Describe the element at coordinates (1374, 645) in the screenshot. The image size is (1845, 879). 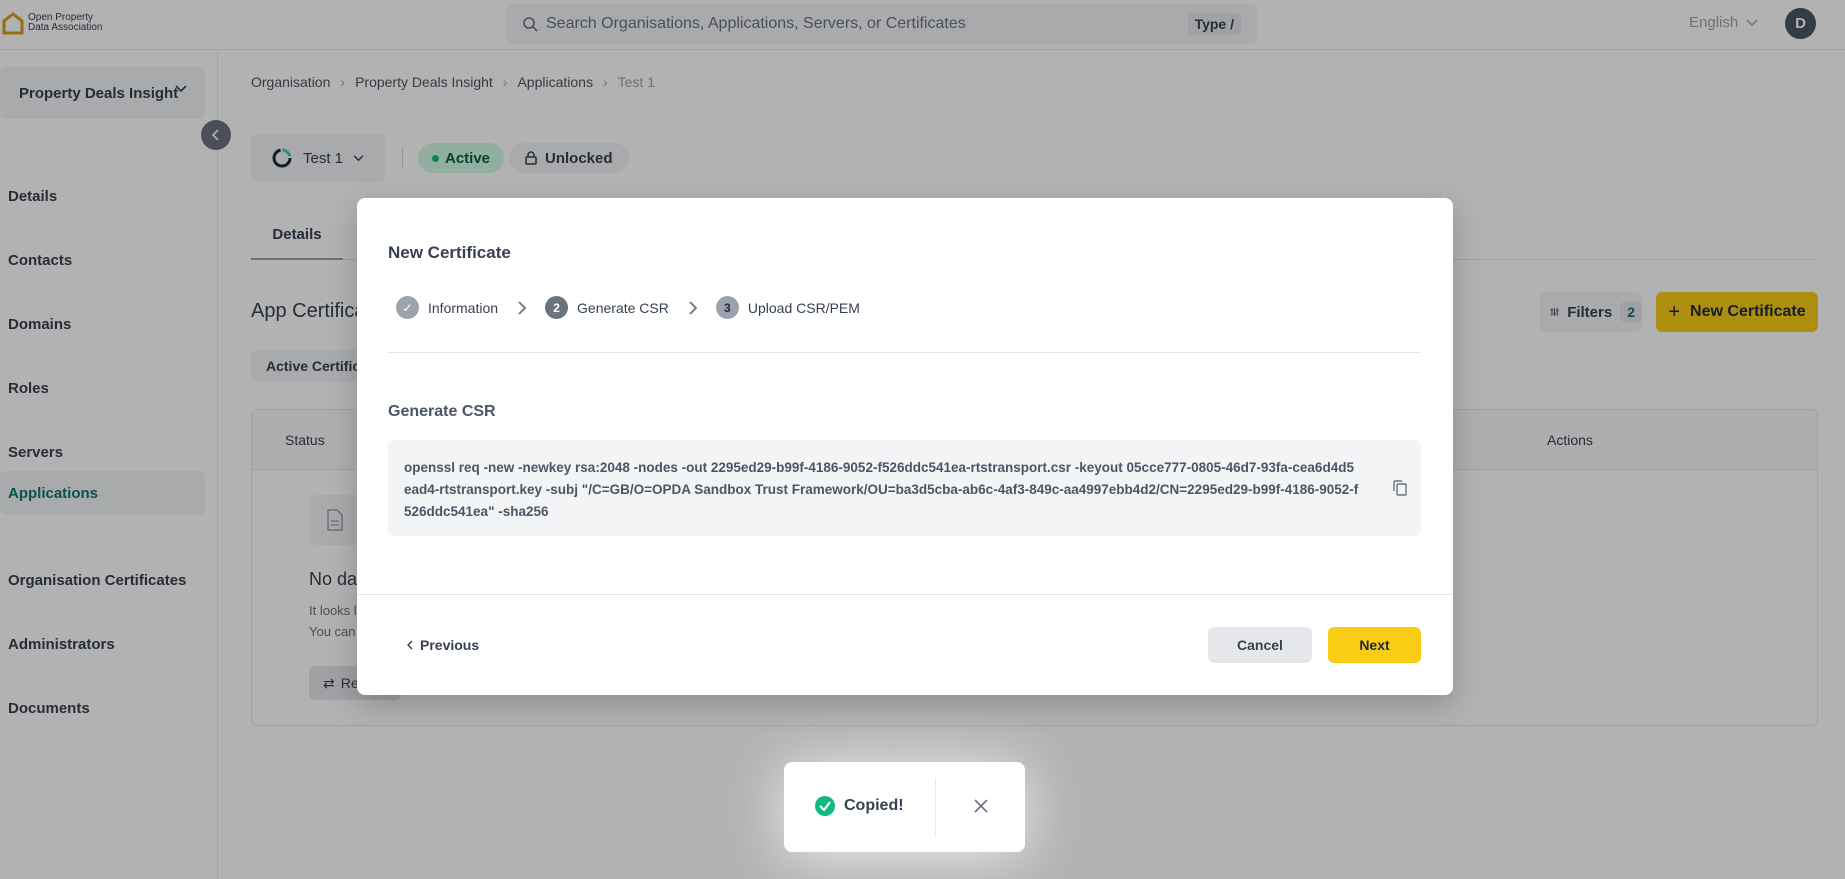
I see `next-button: Next` at that location.